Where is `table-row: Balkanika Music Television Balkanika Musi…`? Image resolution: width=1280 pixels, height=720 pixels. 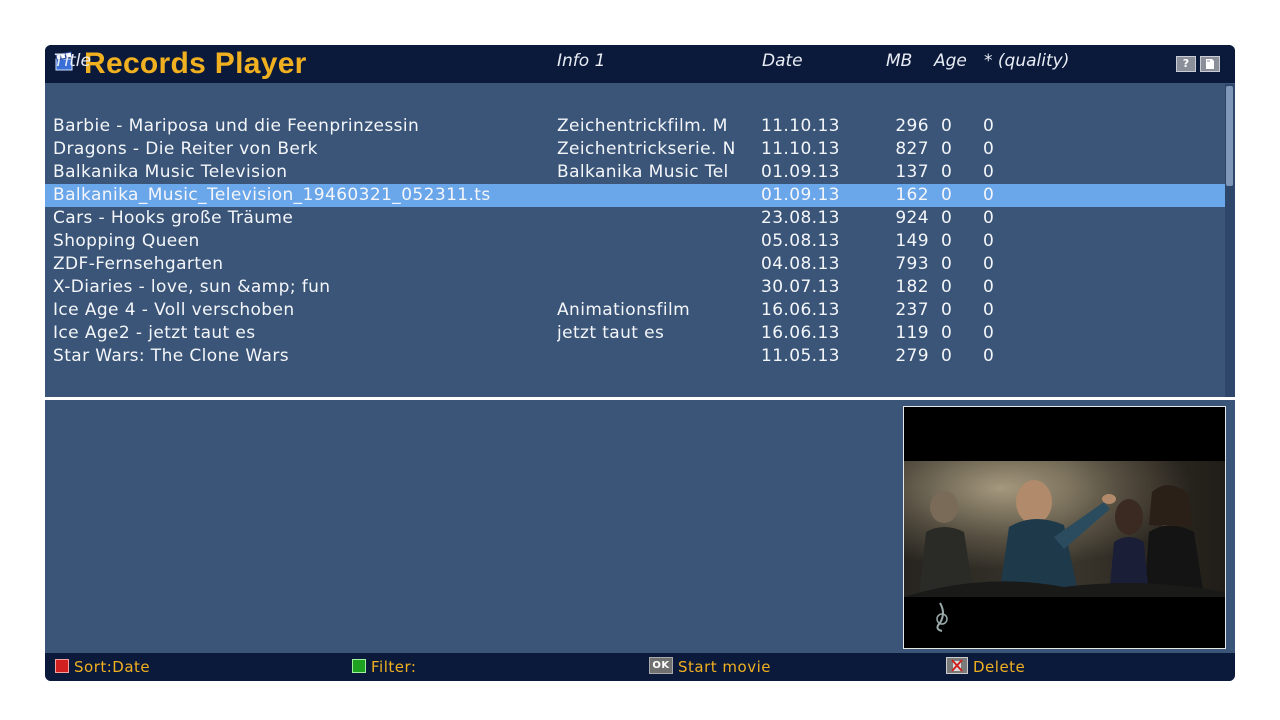
table-row: Balkanika Music Television Balkanika Musi… is located at coordinates (635, 172).